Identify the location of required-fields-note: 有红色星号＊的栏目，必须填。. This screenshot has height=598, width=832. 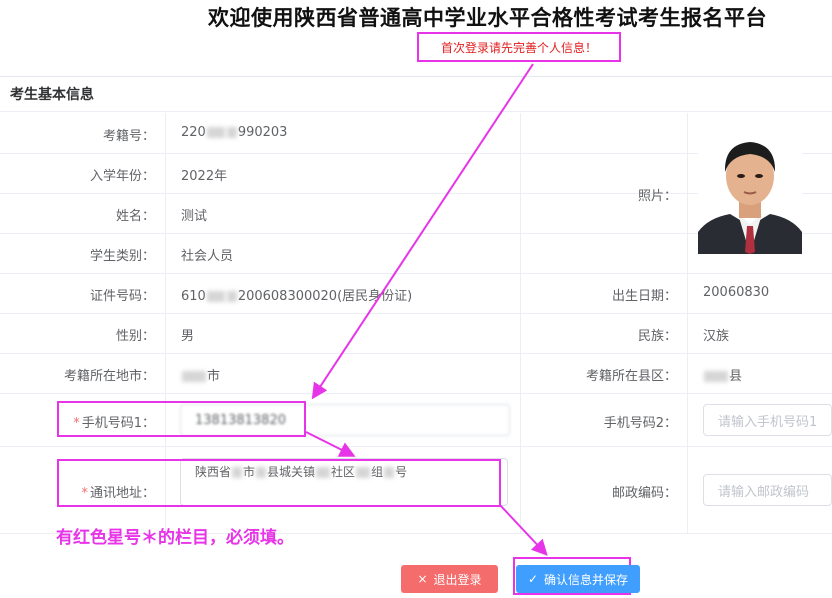
(175, 538).